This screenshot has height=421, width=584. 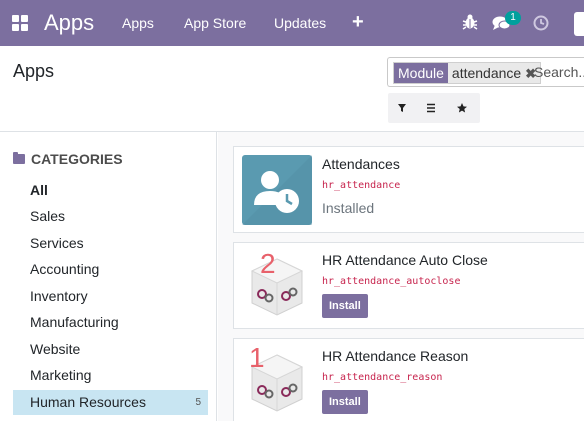 I want to click on app-technical-name: hr_attendance, so click(x=361, y=185).